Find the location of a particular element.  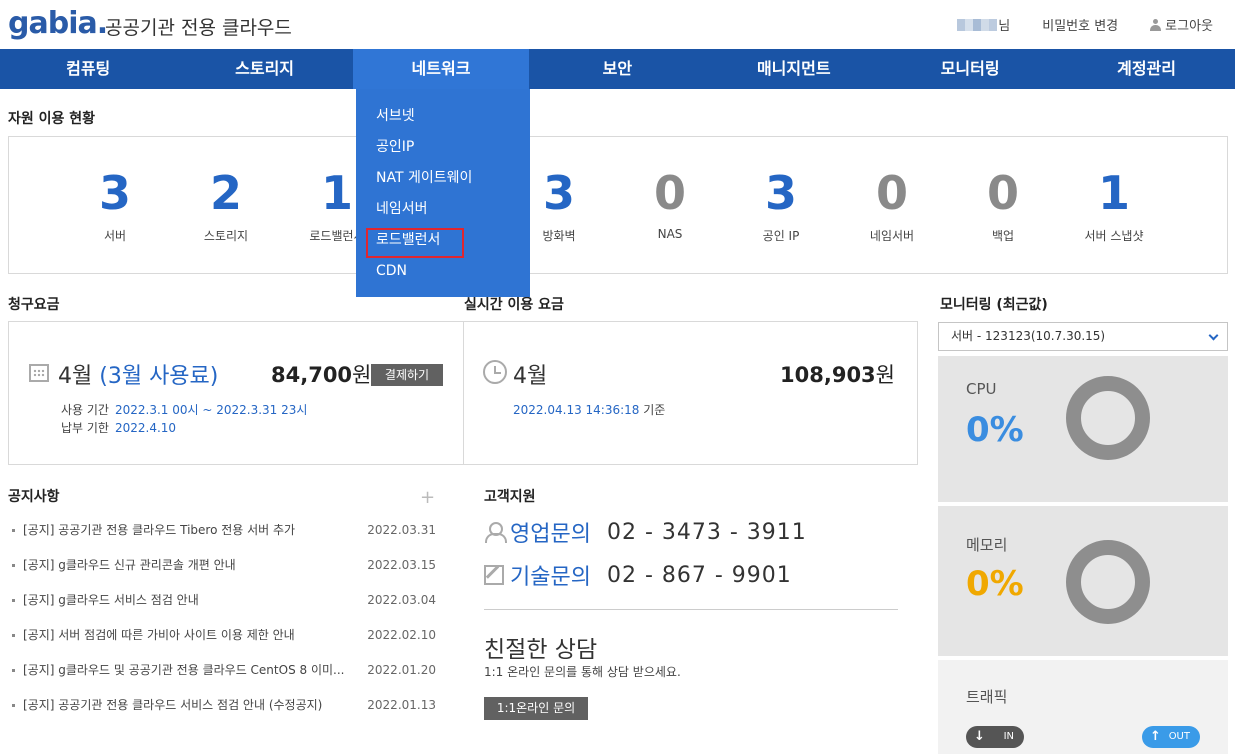

tech-phone: 02 - 867 - 9901 is located at coordinates (699, 575).